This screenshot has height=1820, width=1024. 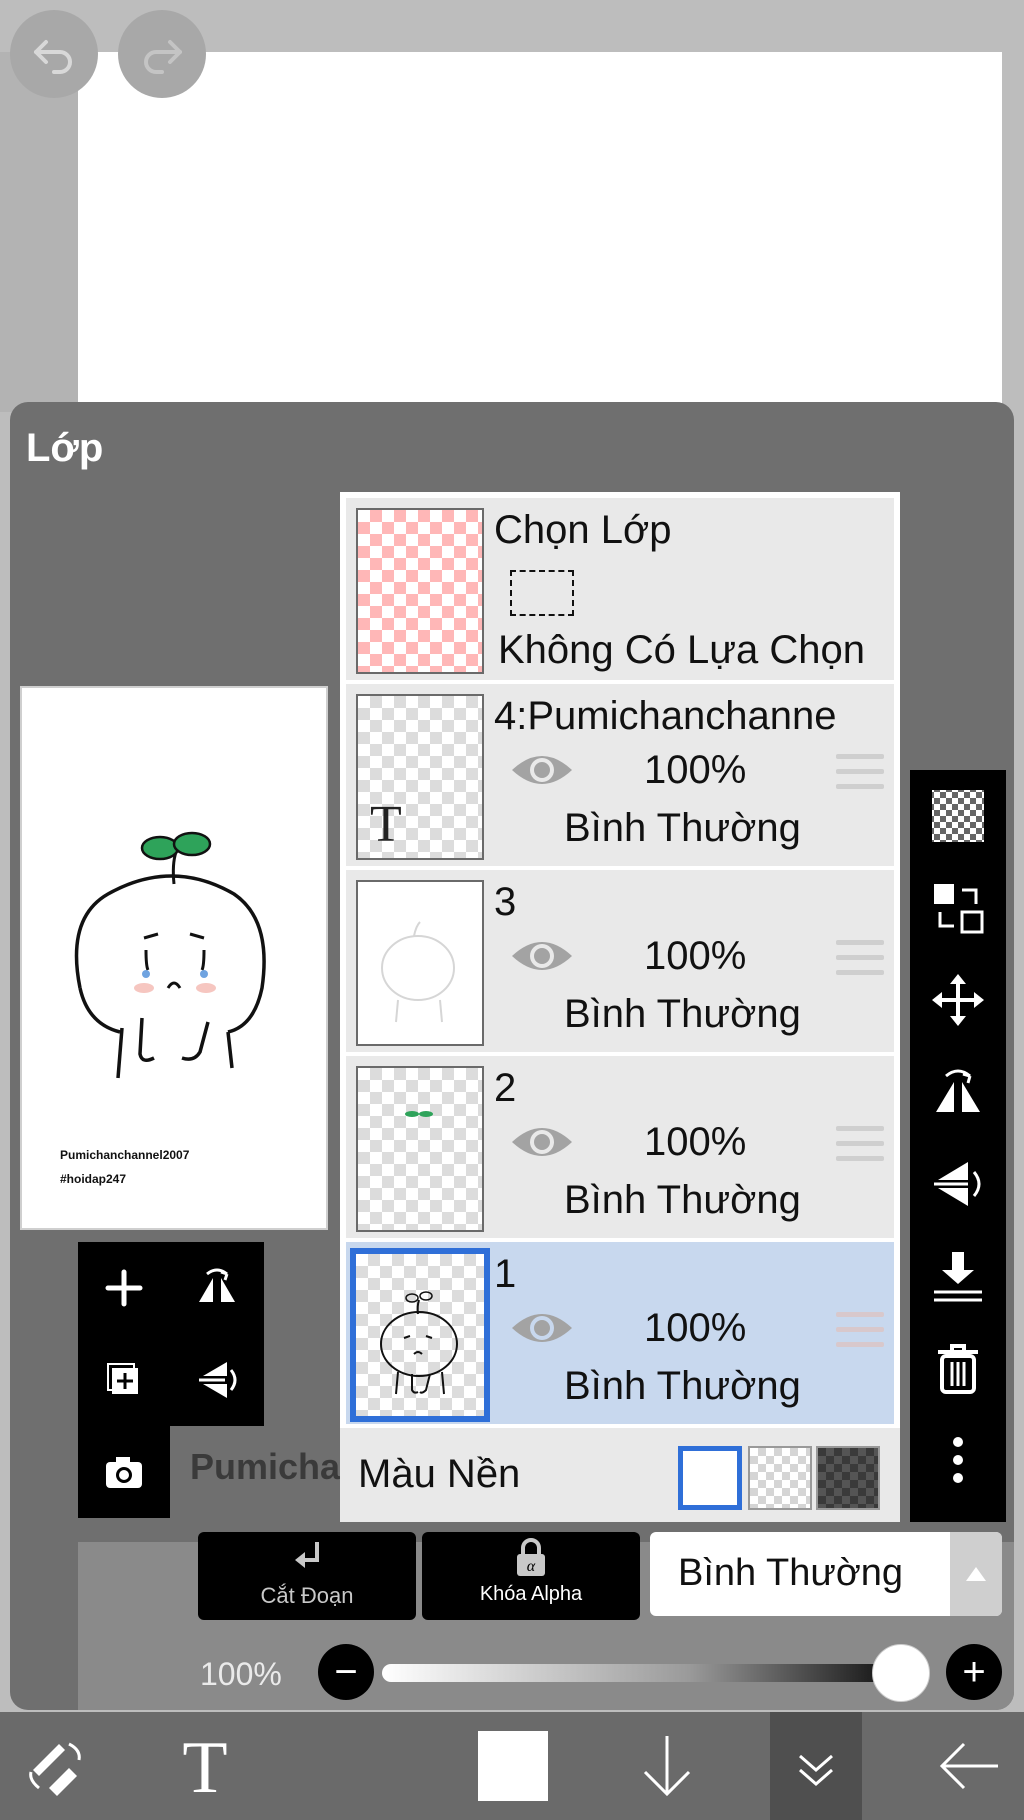 I want to click on color-swatch-button, so click(x=513, y=1766).